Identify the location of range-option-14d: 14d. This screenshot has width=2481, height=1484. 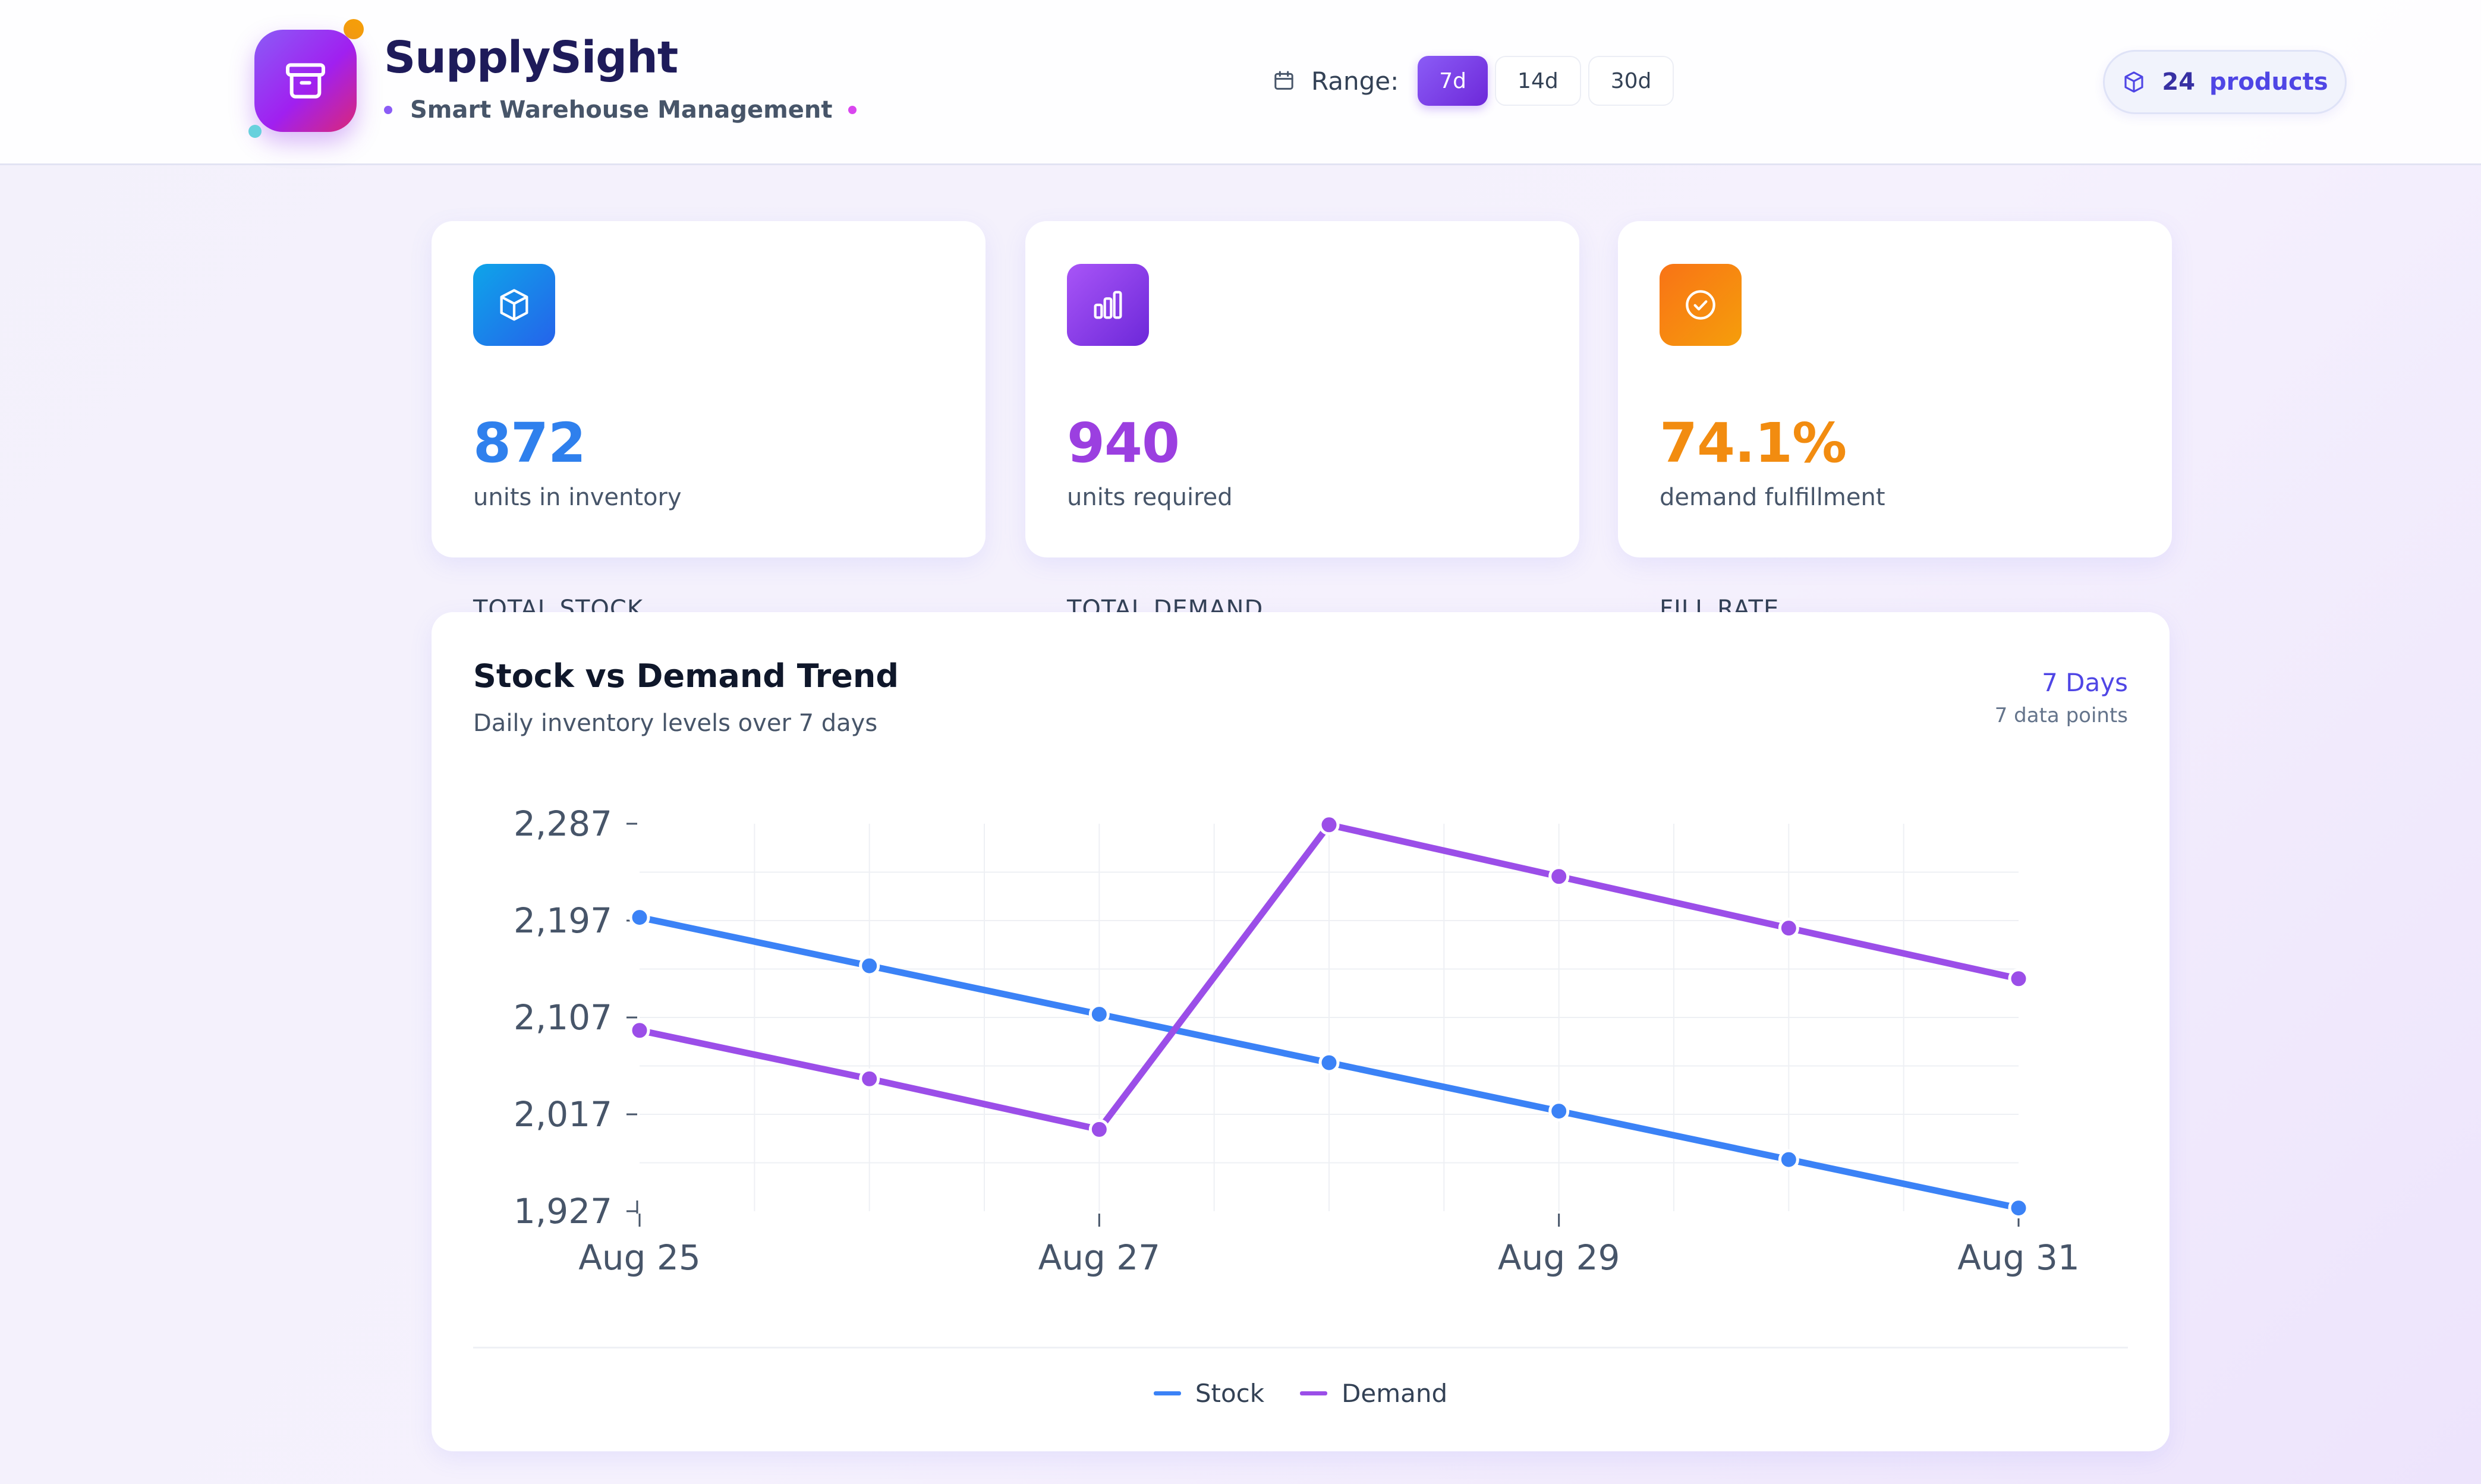
(1538, 81).